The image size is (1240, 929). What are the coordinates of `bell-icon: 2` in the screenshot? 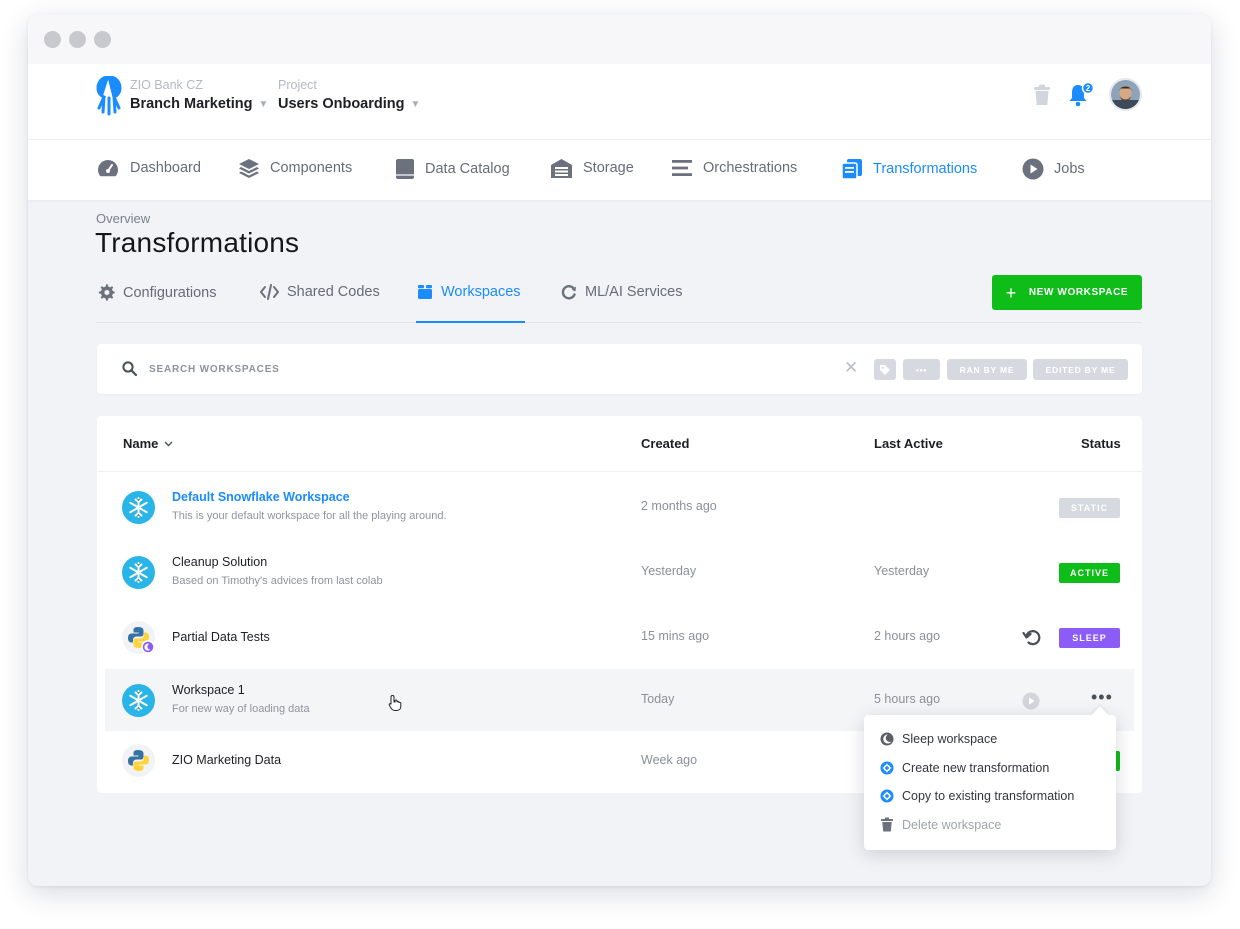 It's located at (1082, 95).